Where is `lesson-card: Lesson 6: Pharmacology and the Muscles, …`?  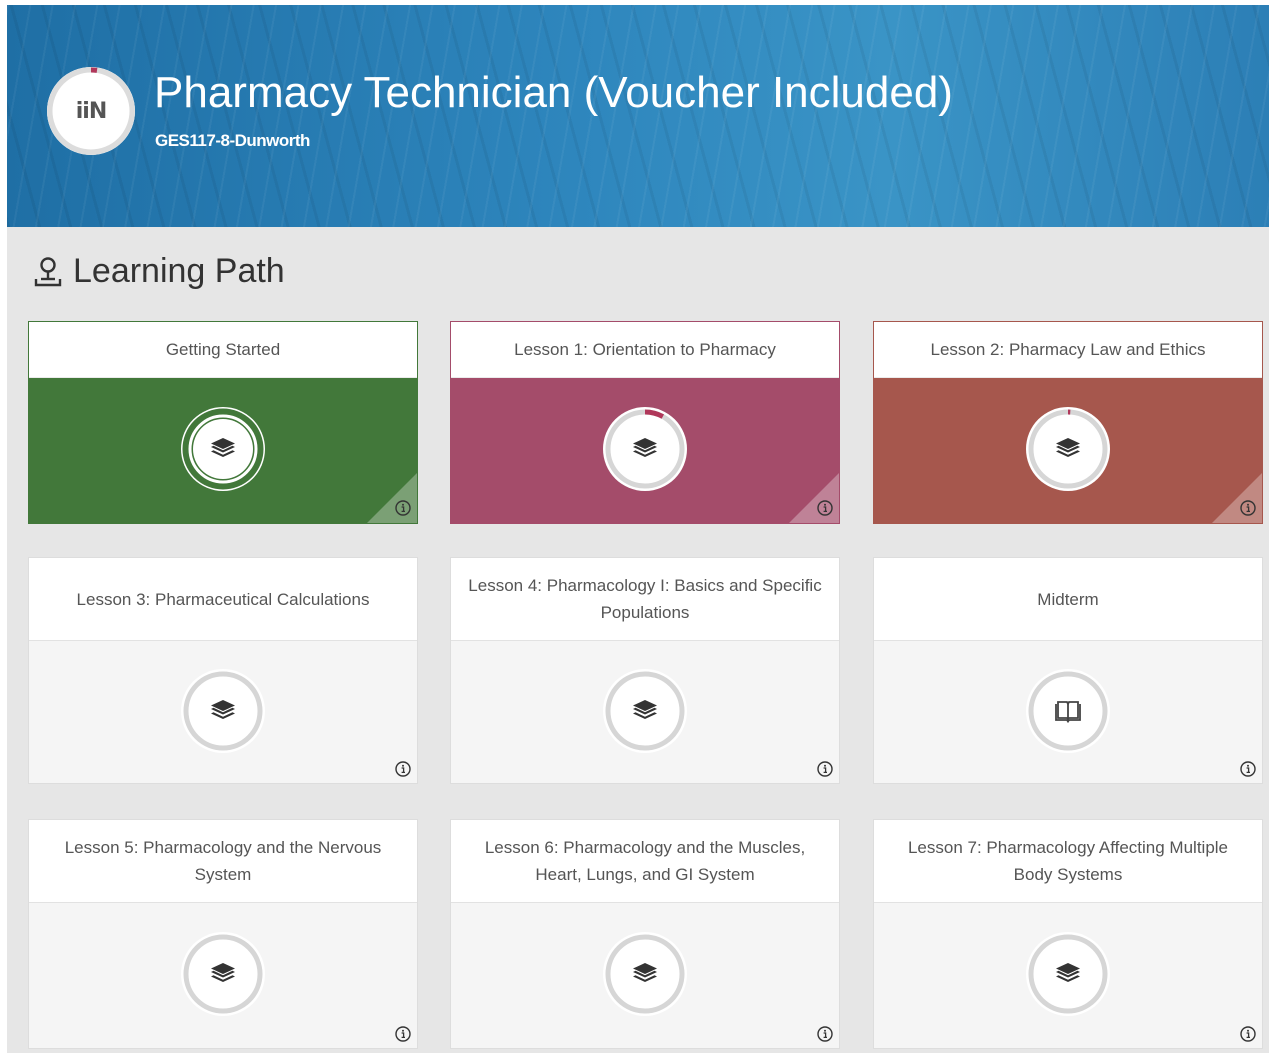 lesson-card: Lesson 6: Pharmacology and the Muscles, … is located at coordinates (645, 934).